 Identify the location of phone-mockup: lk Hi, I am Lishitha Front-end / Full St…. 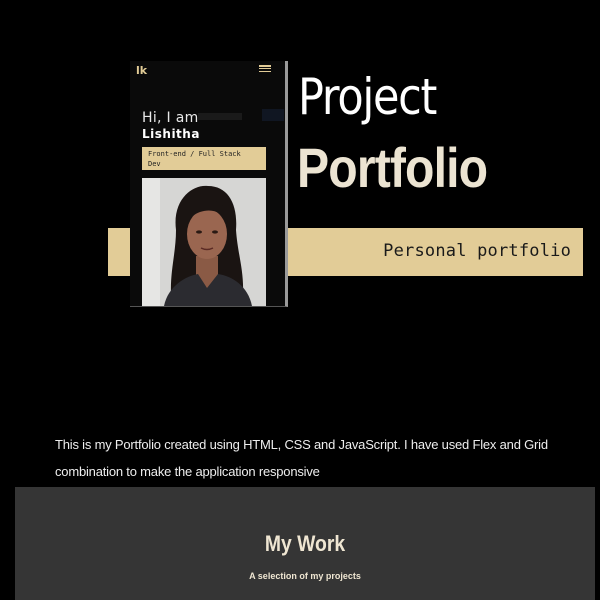
(209, 184).